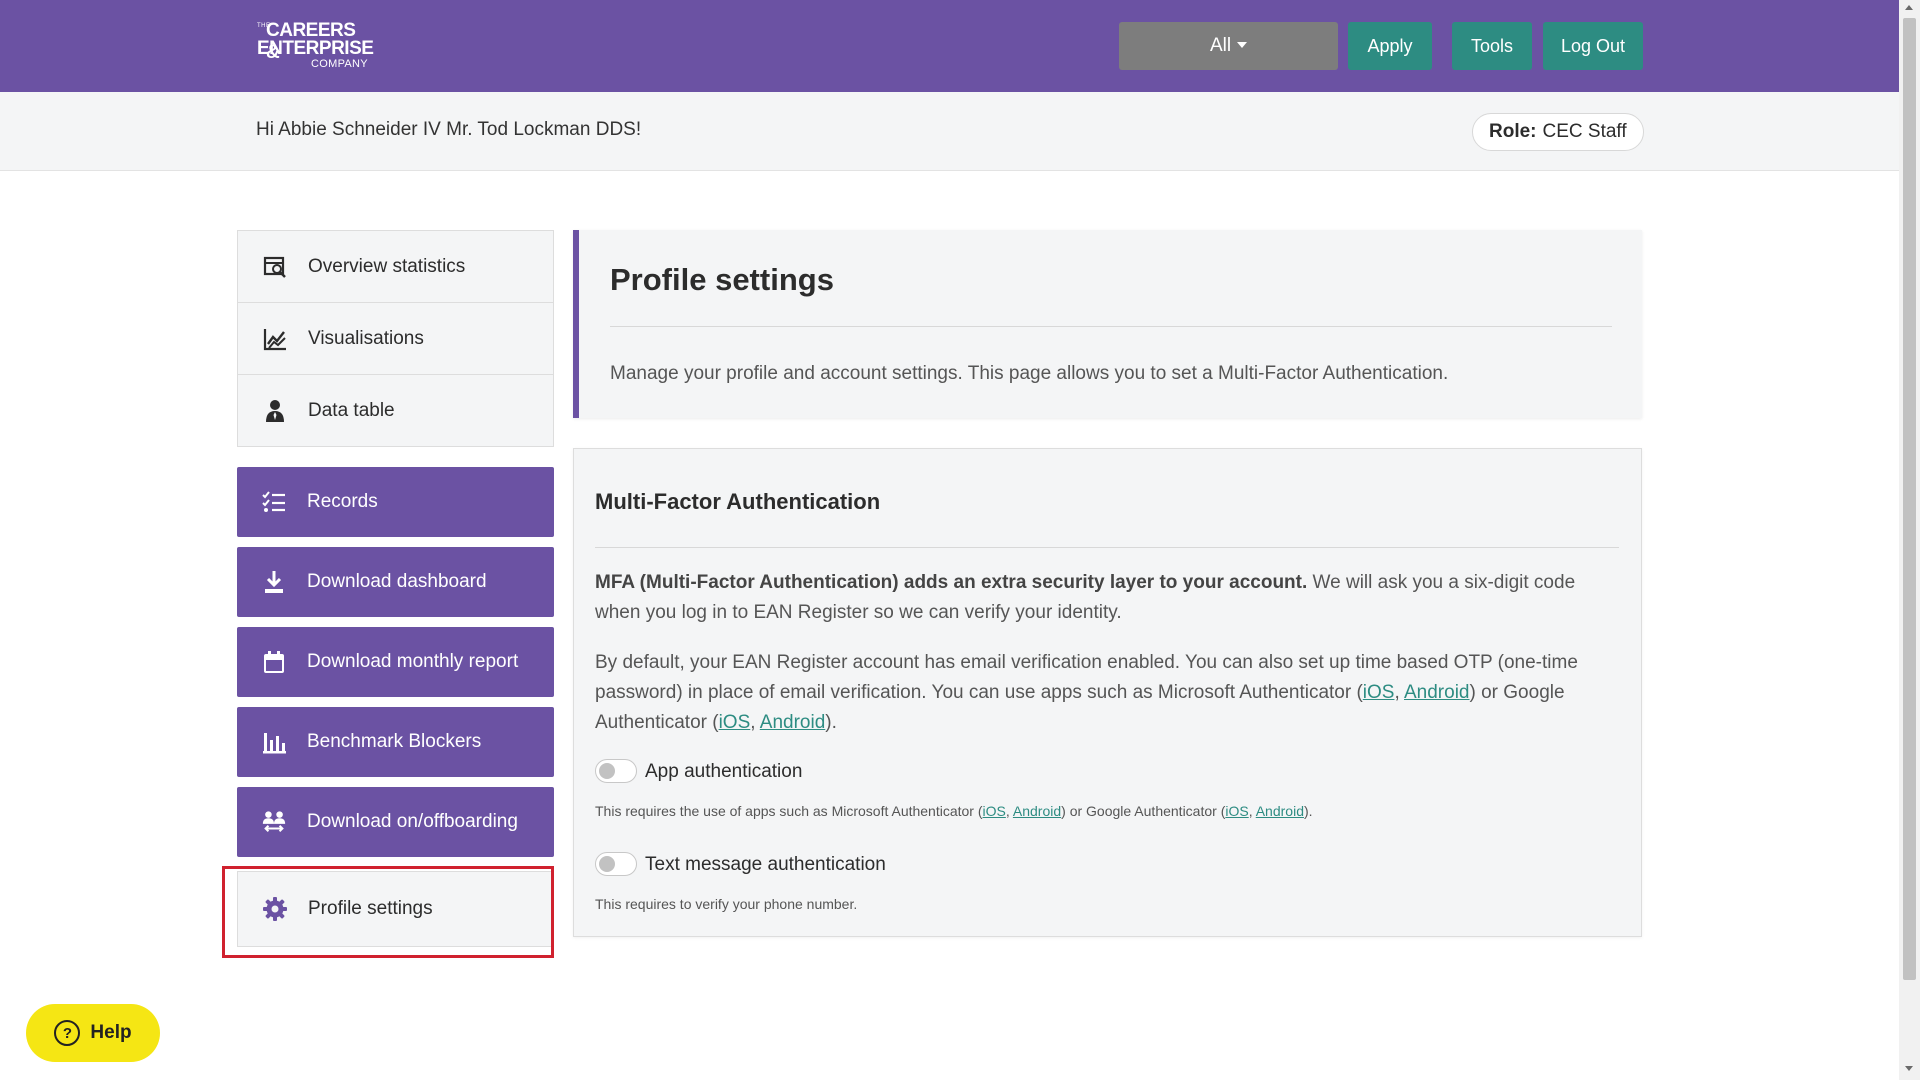 Image resolution: width=1920 pixels, height=1080 pixels. Describe the element at coordinates (1143, 811) in the screenshot. I see `note-text: ) or Google Authenticator (` at that location.